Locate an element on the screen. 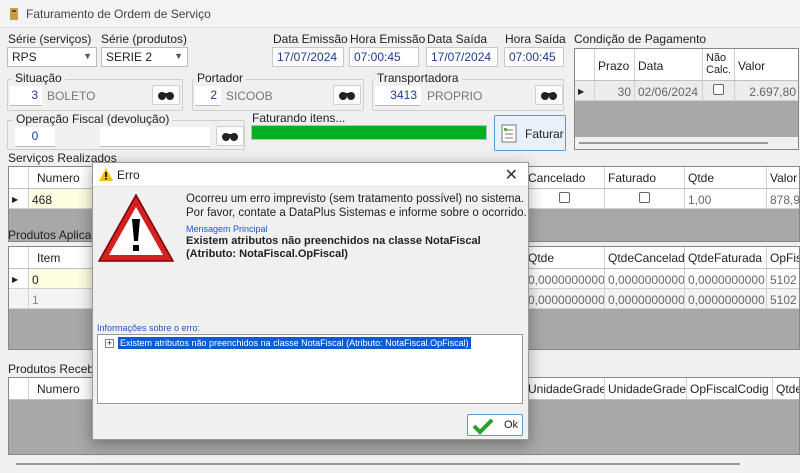 Image resolution: width=800 pixels, height=473 pixels. grid-header: Prazo Data Não Calc. Valor is located at coordinates (686, 65).